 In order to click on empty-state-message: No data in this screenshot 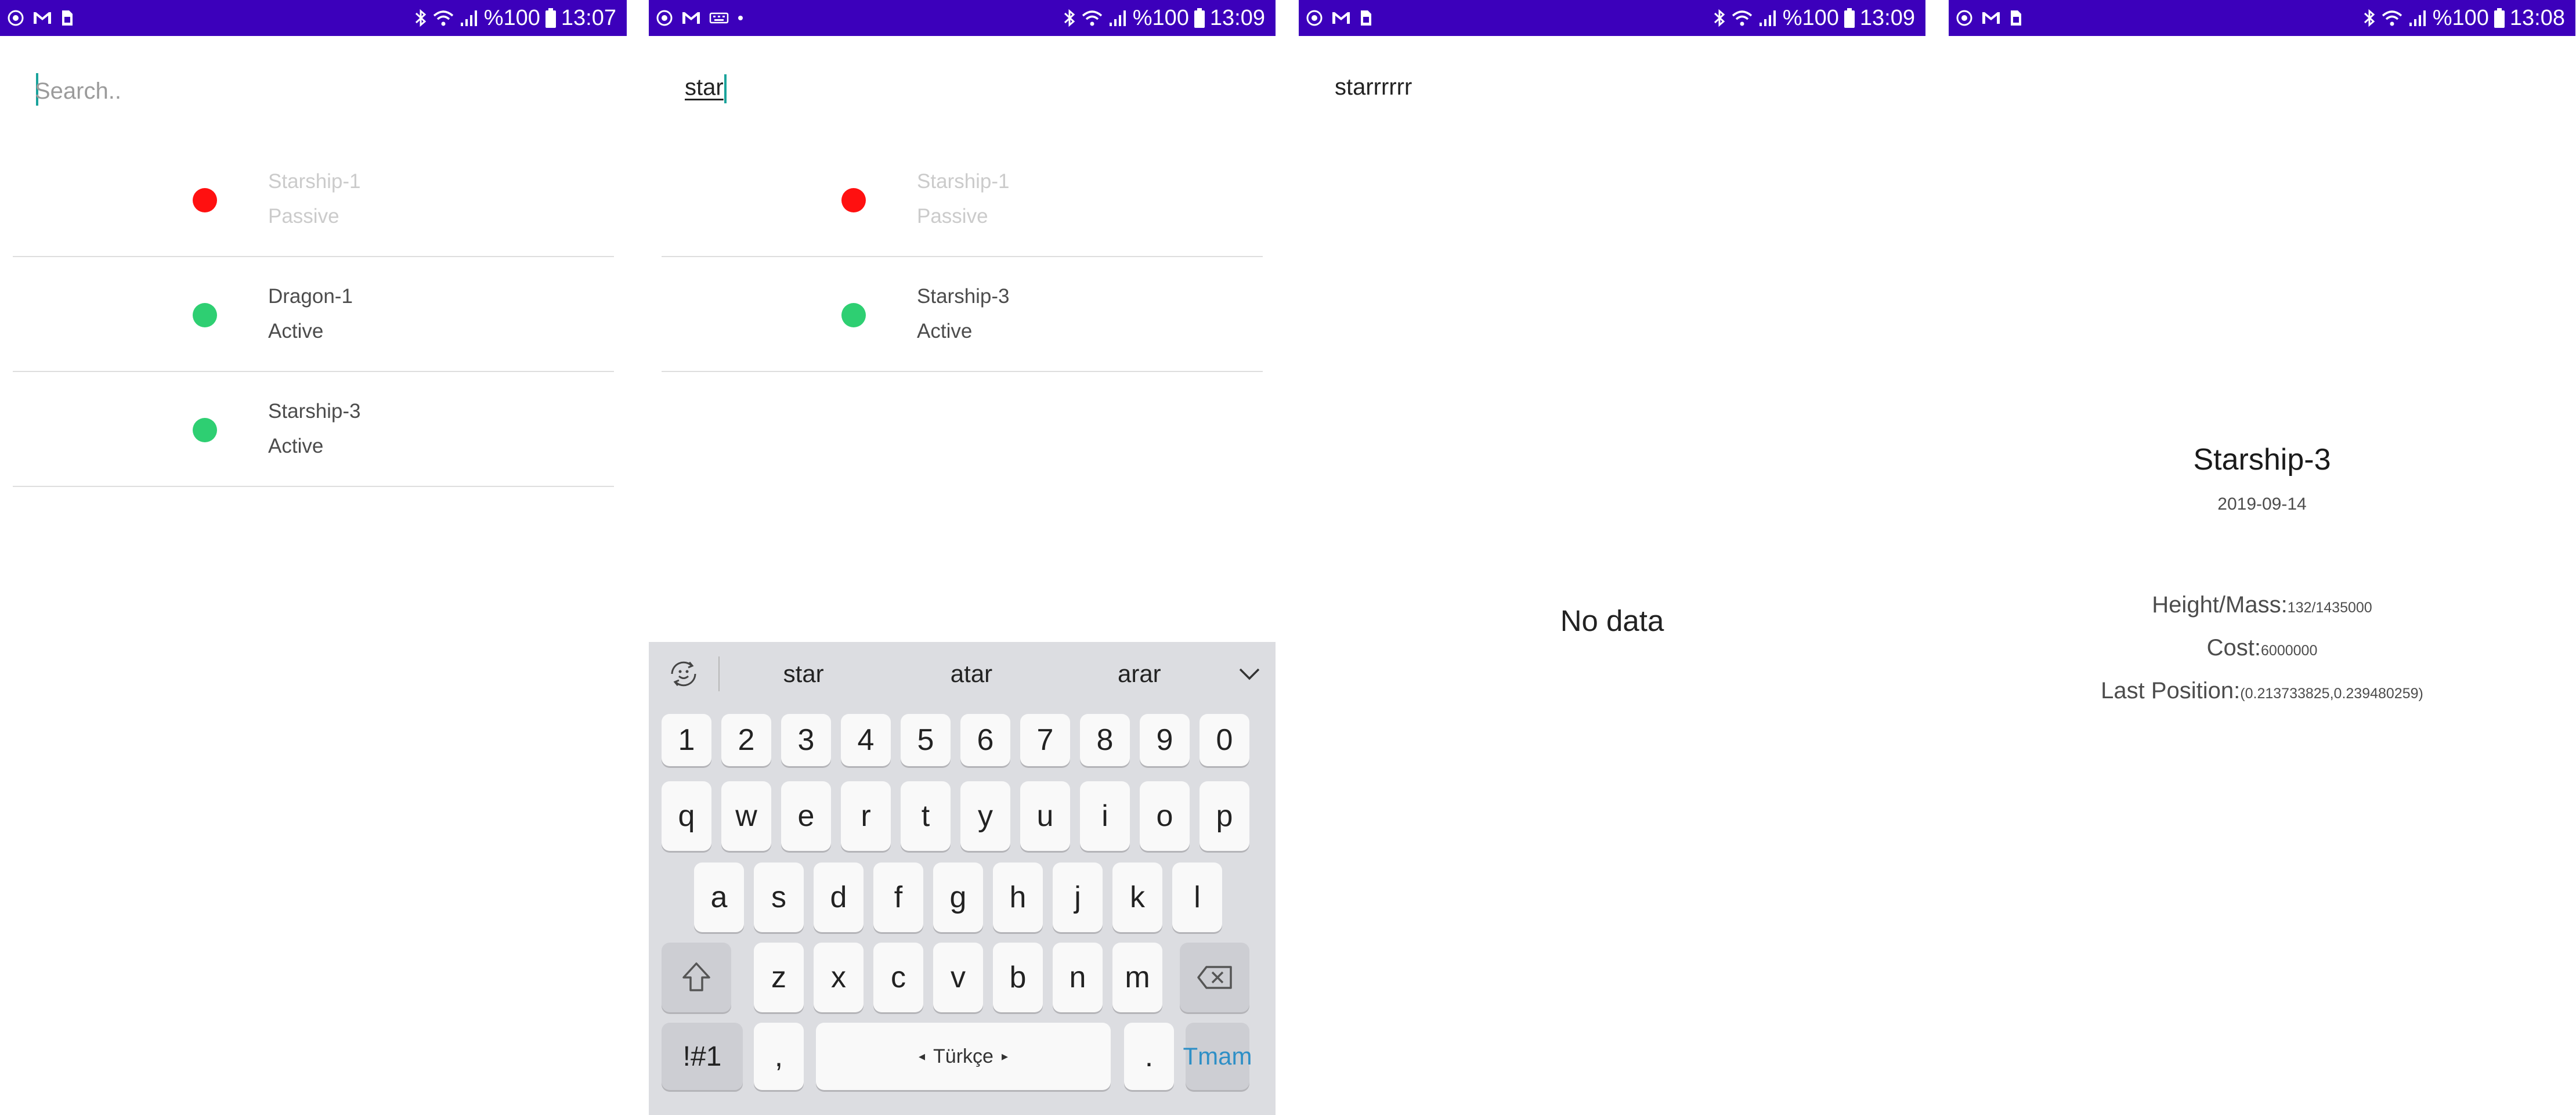, I will do `click(1612, 621)`.